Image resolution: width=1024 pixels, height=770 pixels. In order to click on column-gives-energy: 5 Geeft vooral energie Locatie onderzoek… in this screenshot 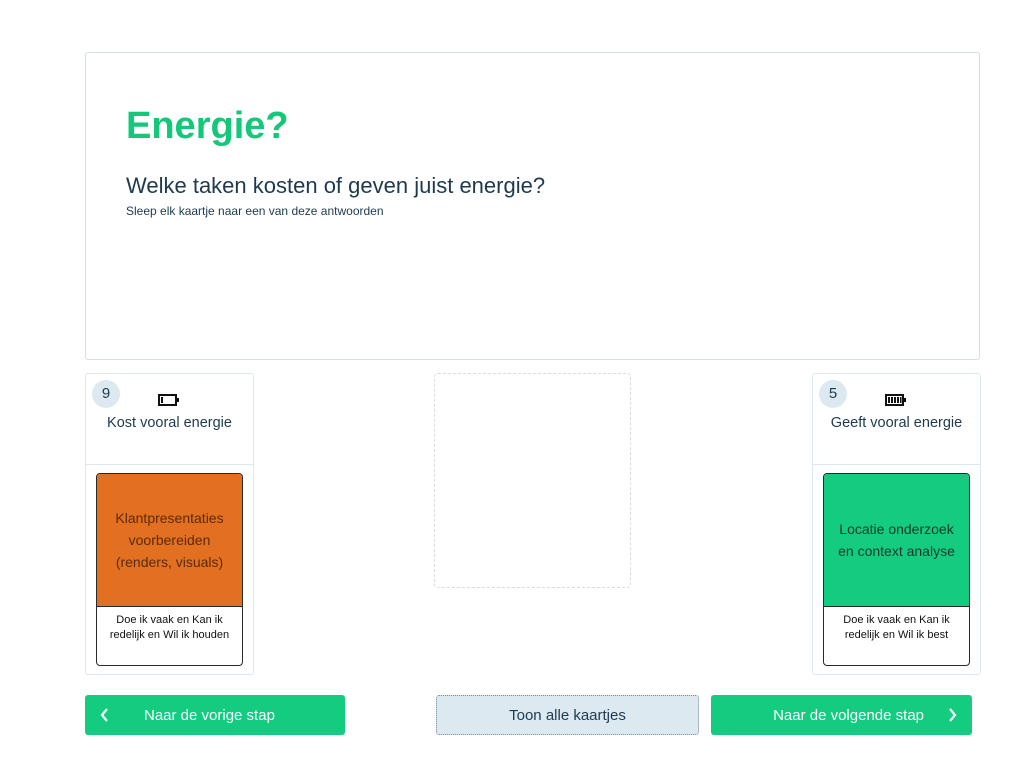, I will do `click(896, 524)`.